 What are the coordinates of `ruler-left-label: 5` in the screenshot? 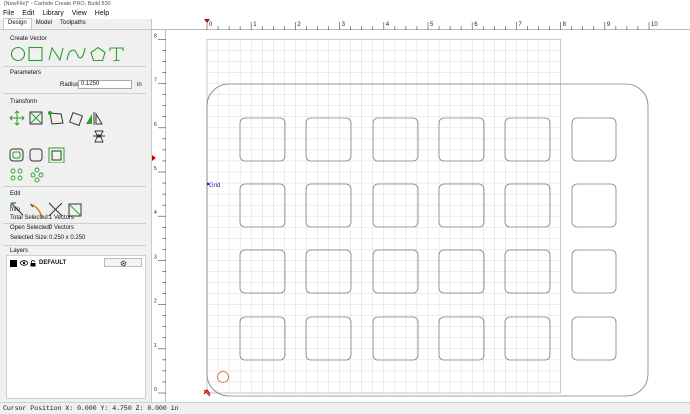 It's located at (155, 169).